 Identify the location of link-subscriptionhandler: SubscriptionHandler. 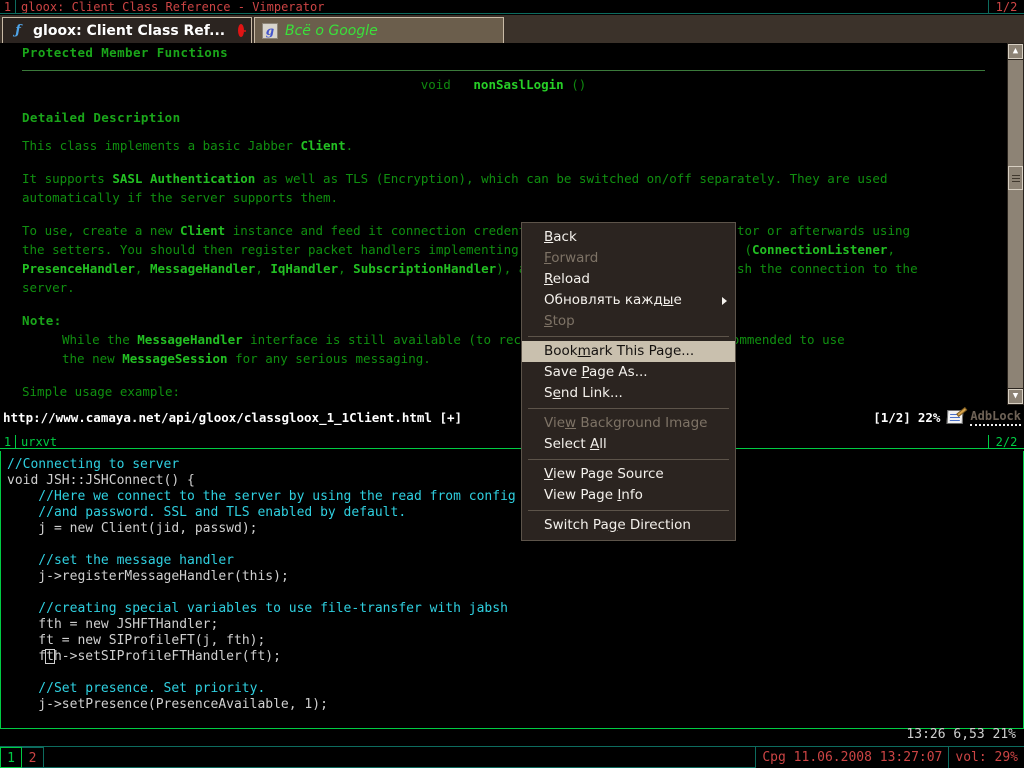
(424, 268).